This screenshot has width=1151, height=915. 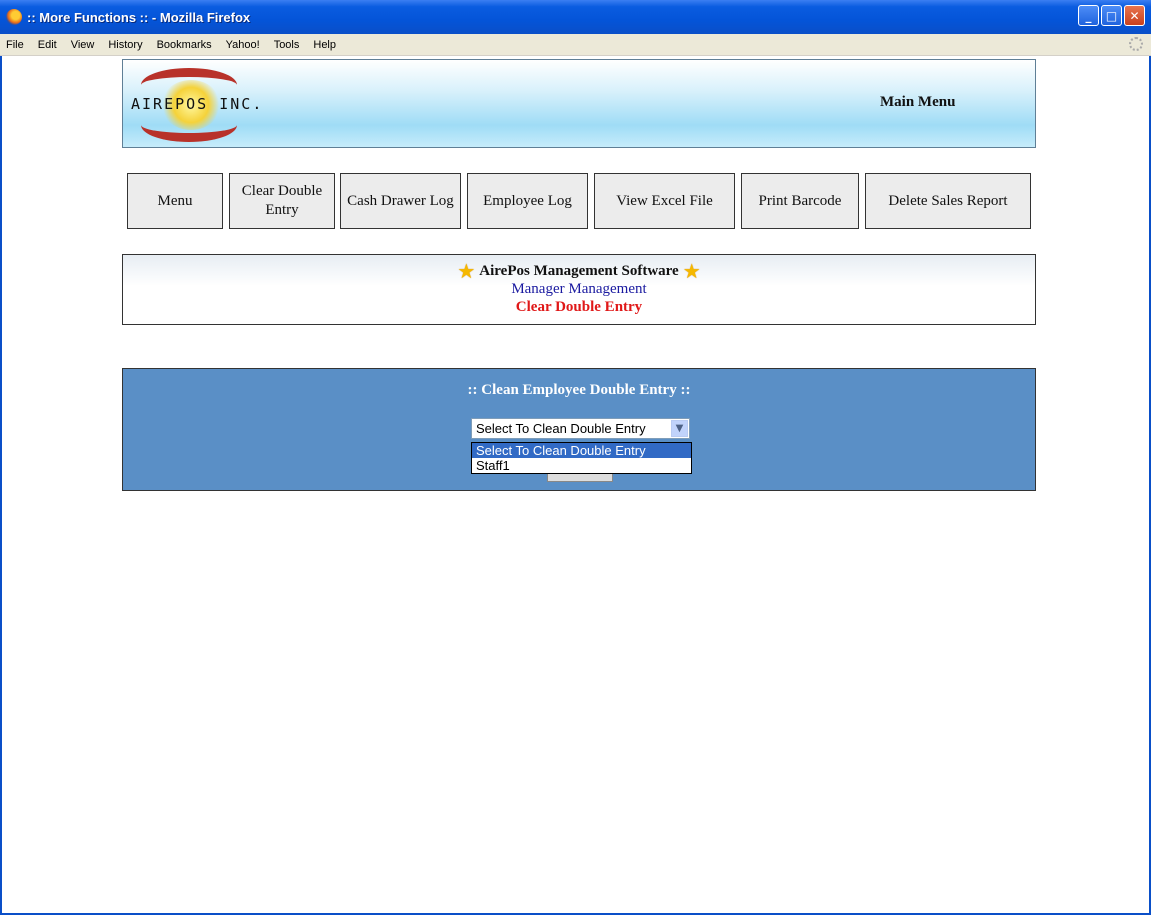 What do you see at coordinates (579, 390) in the screenshot?
I see `panel-title: :: Clean Employee Double Entry ::` at bounding box center [579, 390].